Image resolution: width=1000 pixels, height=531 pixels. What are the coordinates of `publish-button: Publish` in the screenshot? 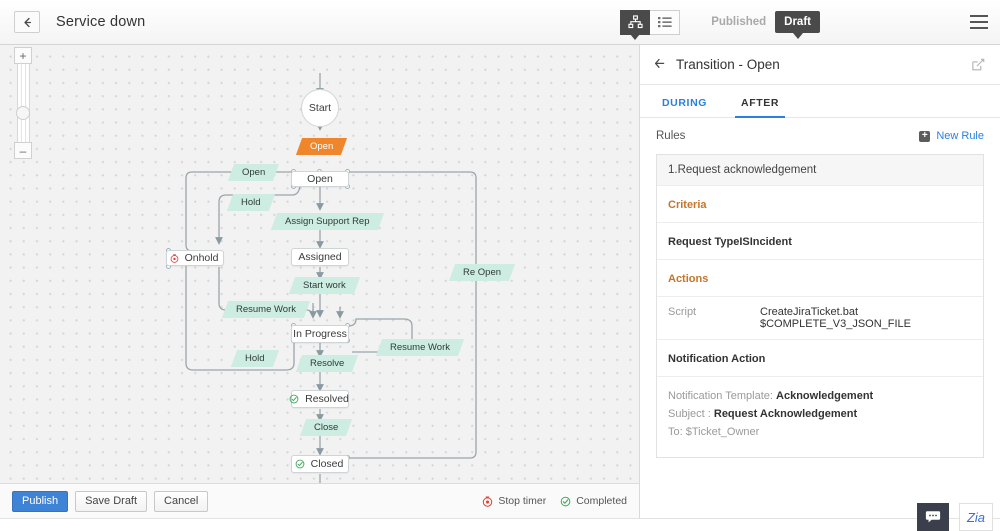 It's located at (40, 501).